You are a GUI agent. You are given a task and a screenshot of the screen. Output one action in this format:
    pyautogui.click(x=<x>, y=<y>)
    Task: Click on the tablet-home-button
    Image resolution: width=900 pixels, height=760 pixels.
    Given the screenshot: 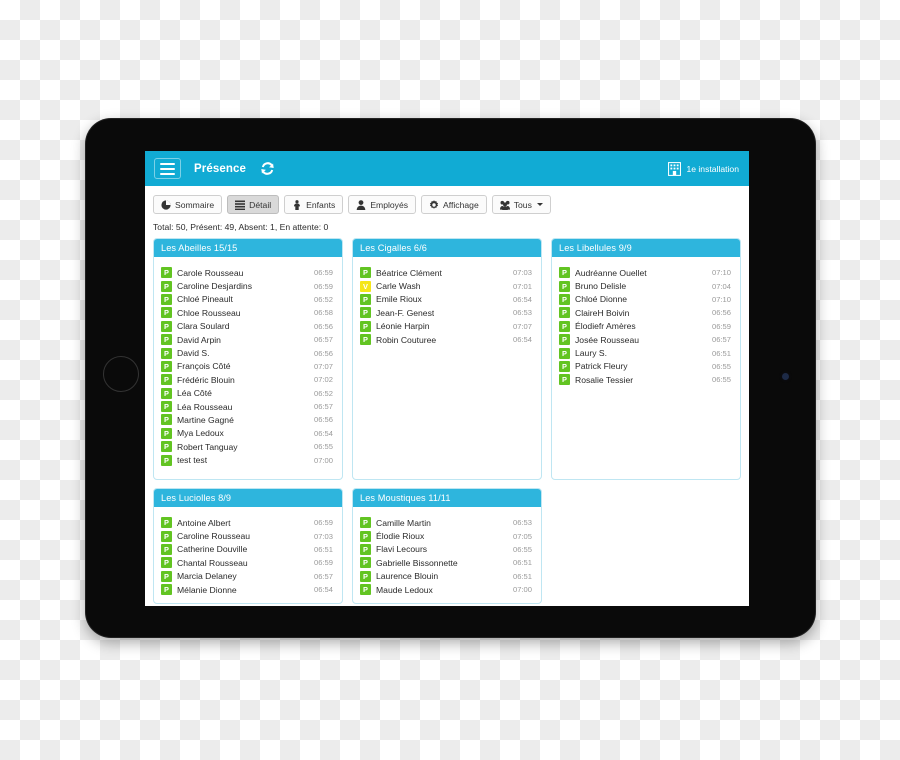 What is the action you would take?
    pyautogui.click(x=121, y=374)
    